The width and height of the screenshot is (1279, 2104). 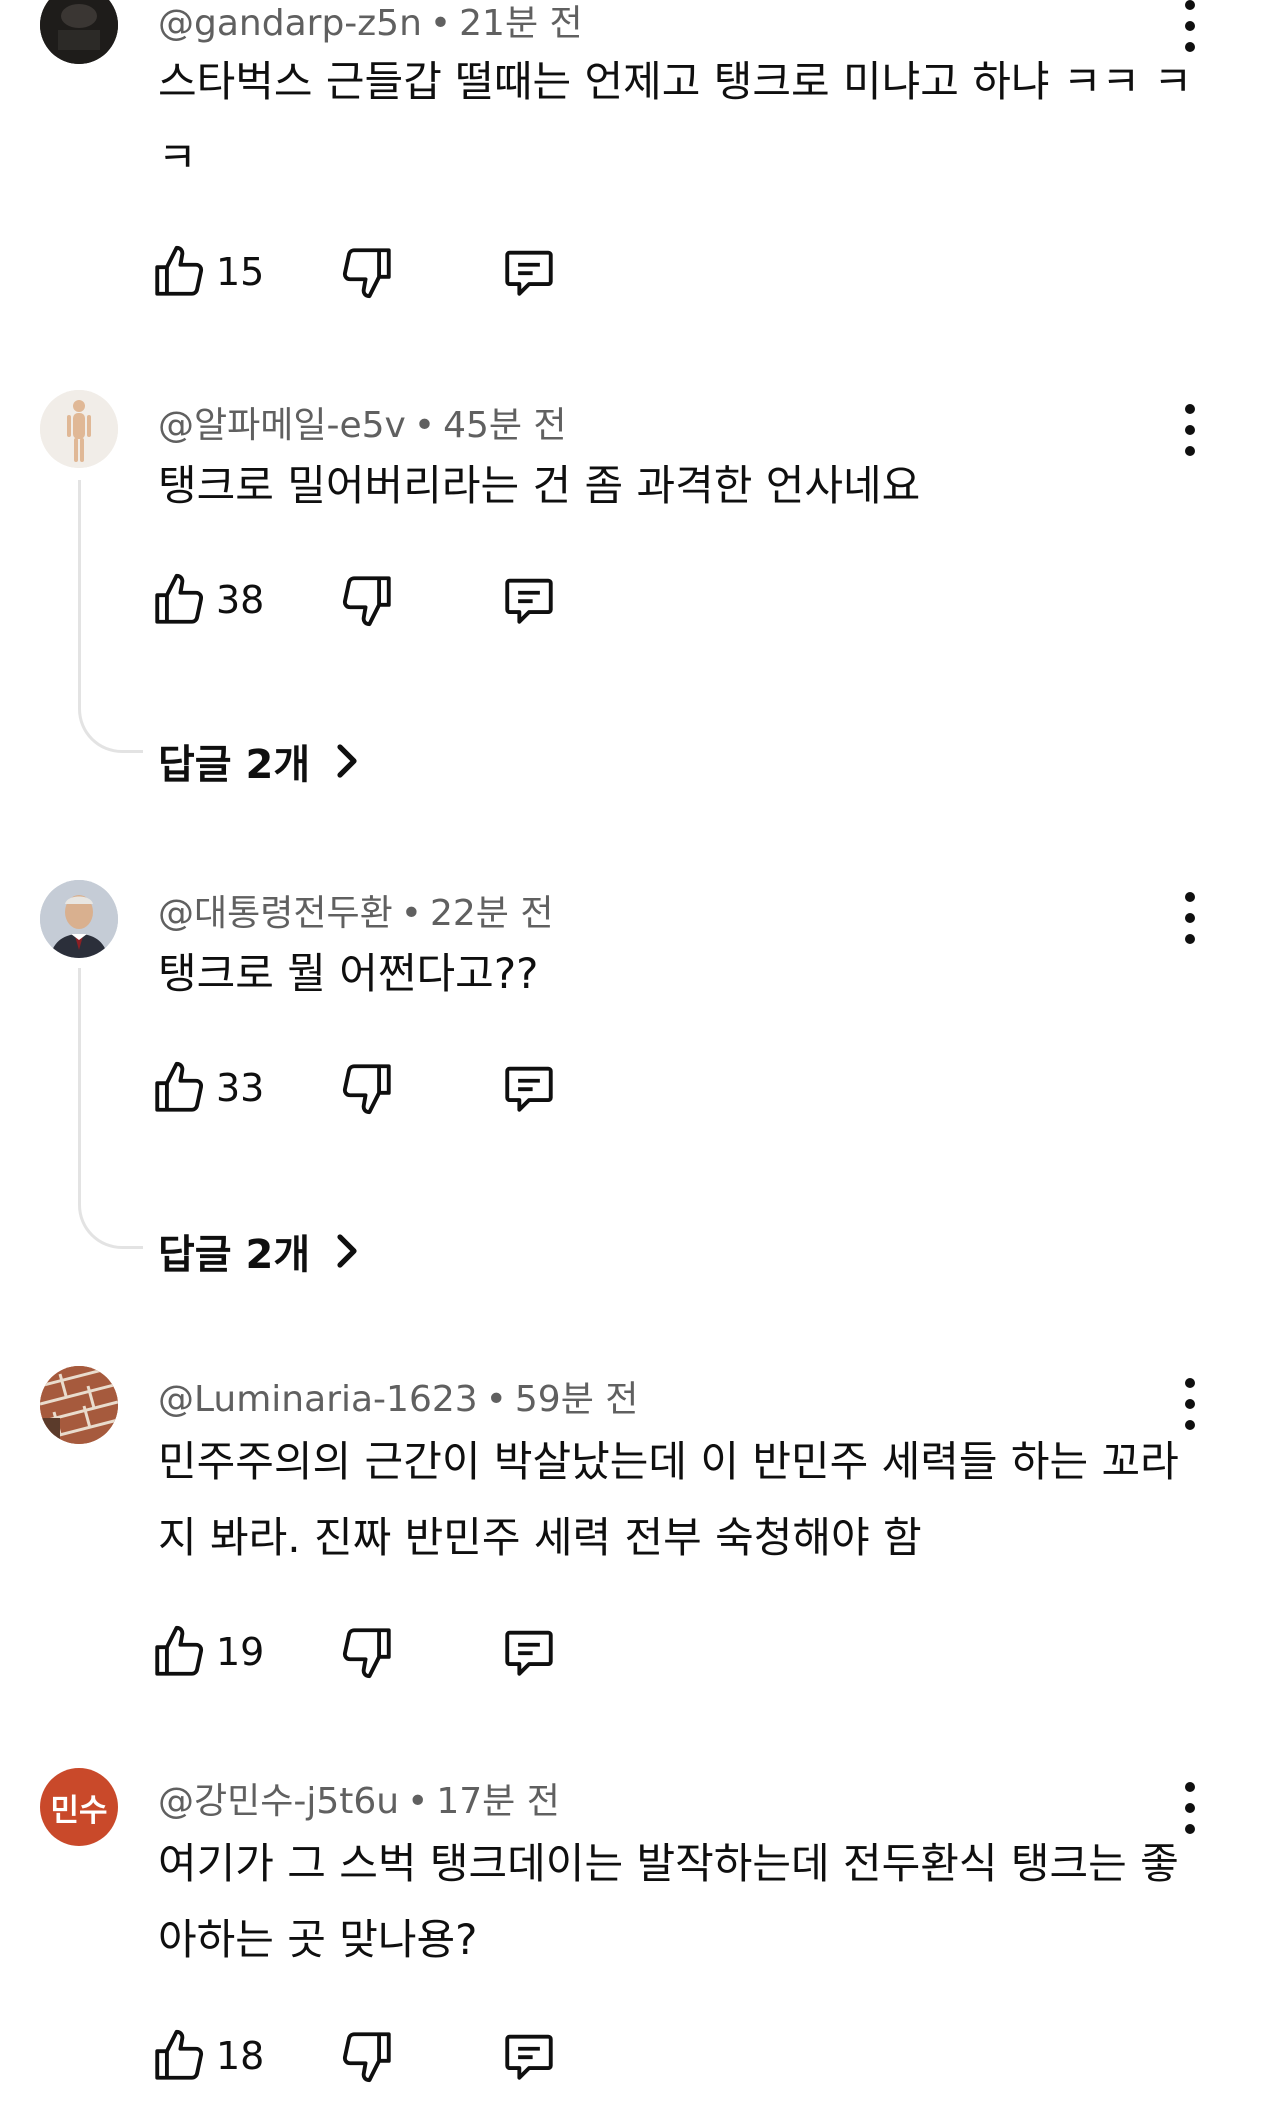 I want to click on like-count: 18, so click(x=240, y=2056).